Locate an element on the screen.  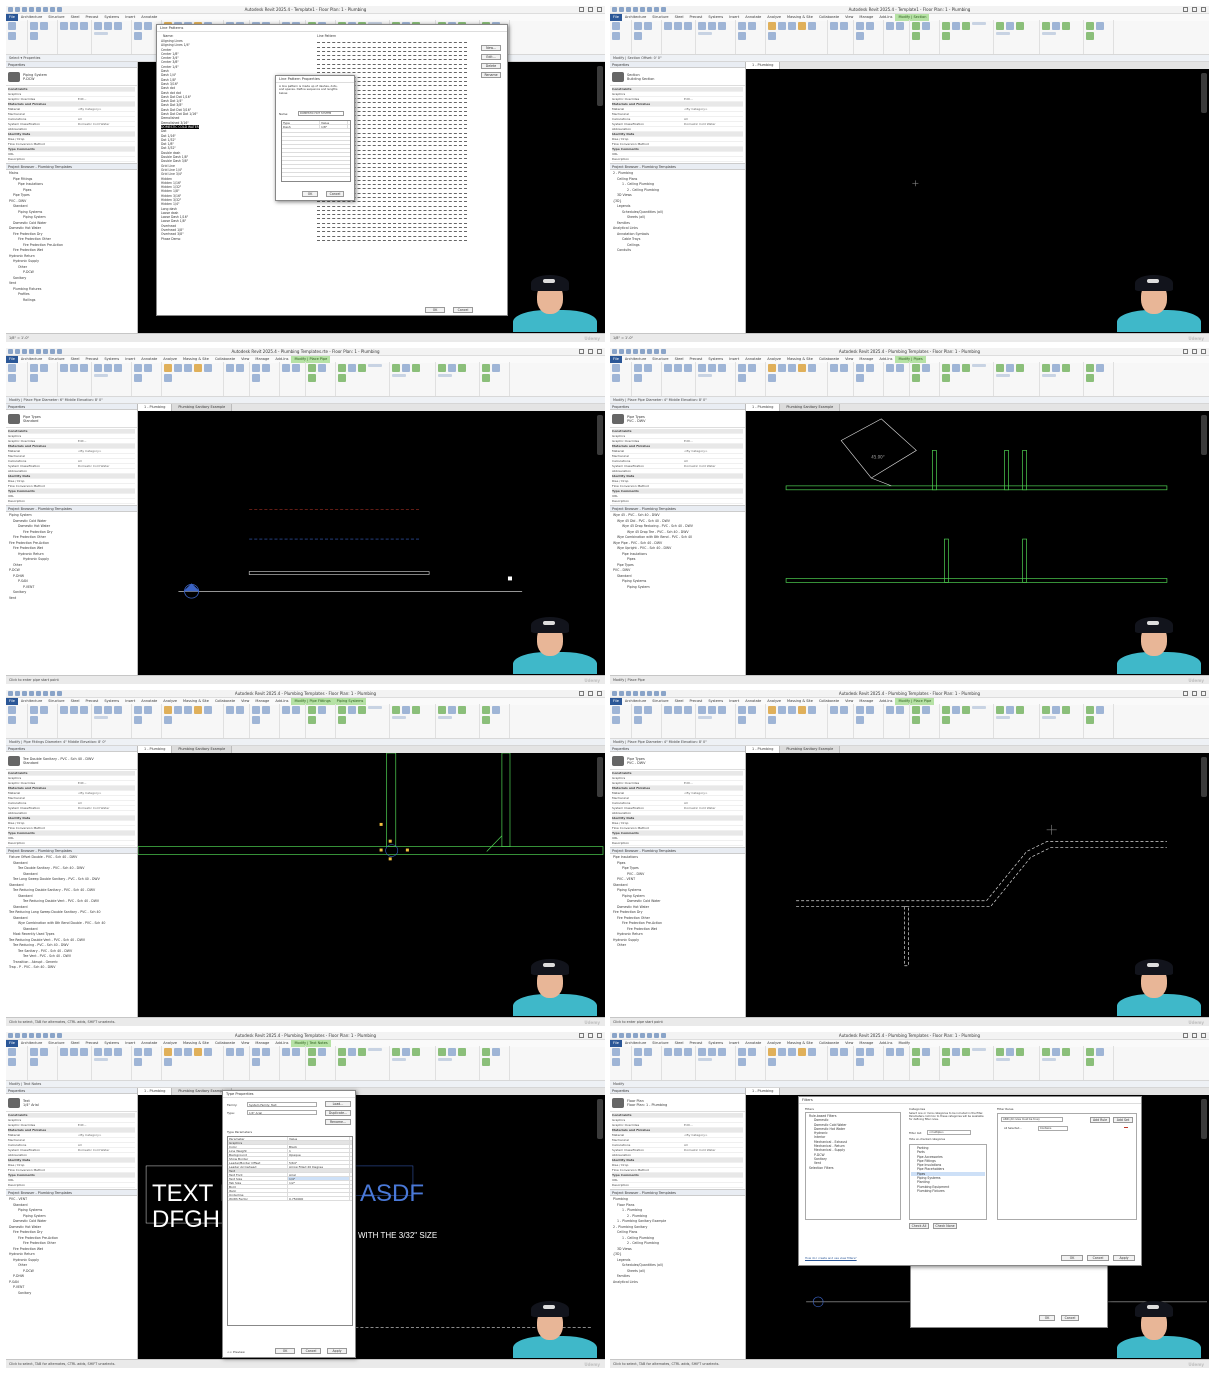
close-icon is located at coordinates (599, 1035).